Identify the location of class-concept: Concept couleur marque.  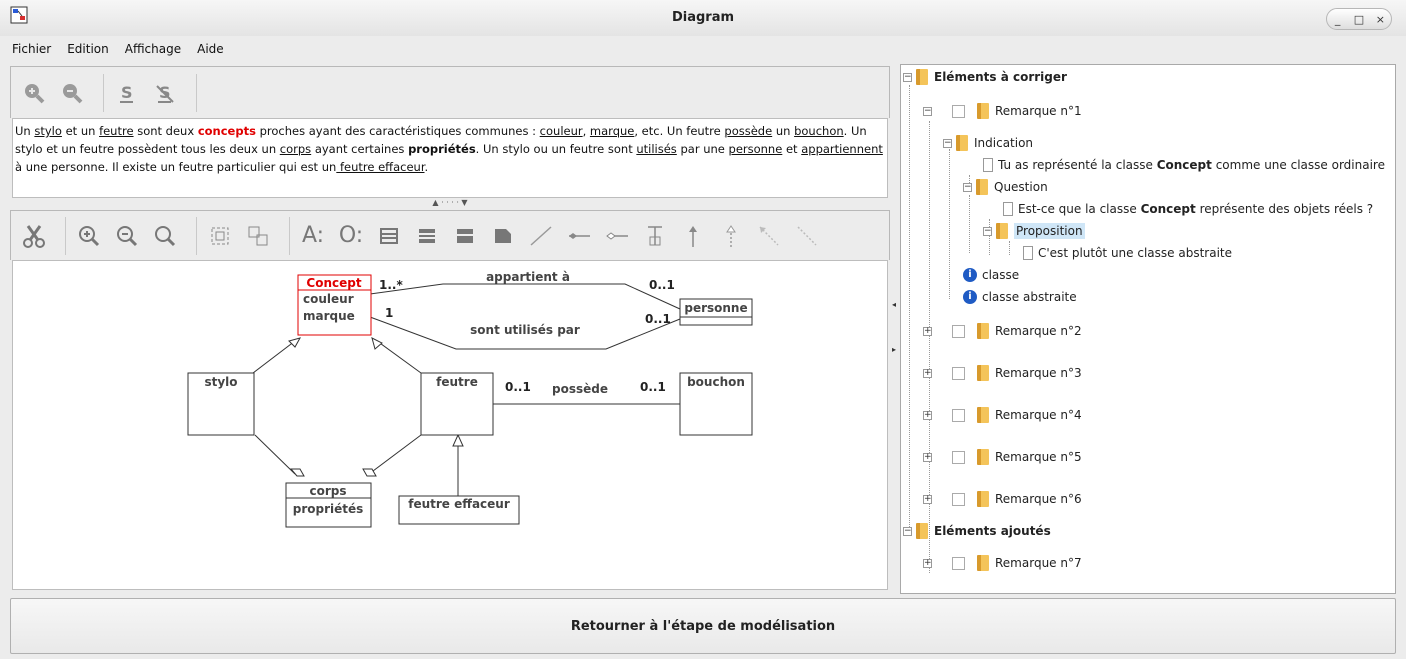
(334, 305).